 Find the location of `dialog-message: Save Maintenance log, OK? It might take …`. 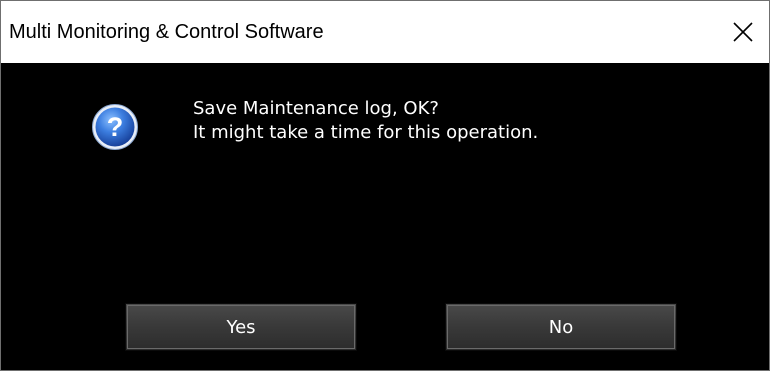

dialog-message: Save Maintenance log, OK? It might take … is located at coordinates (365, 121).